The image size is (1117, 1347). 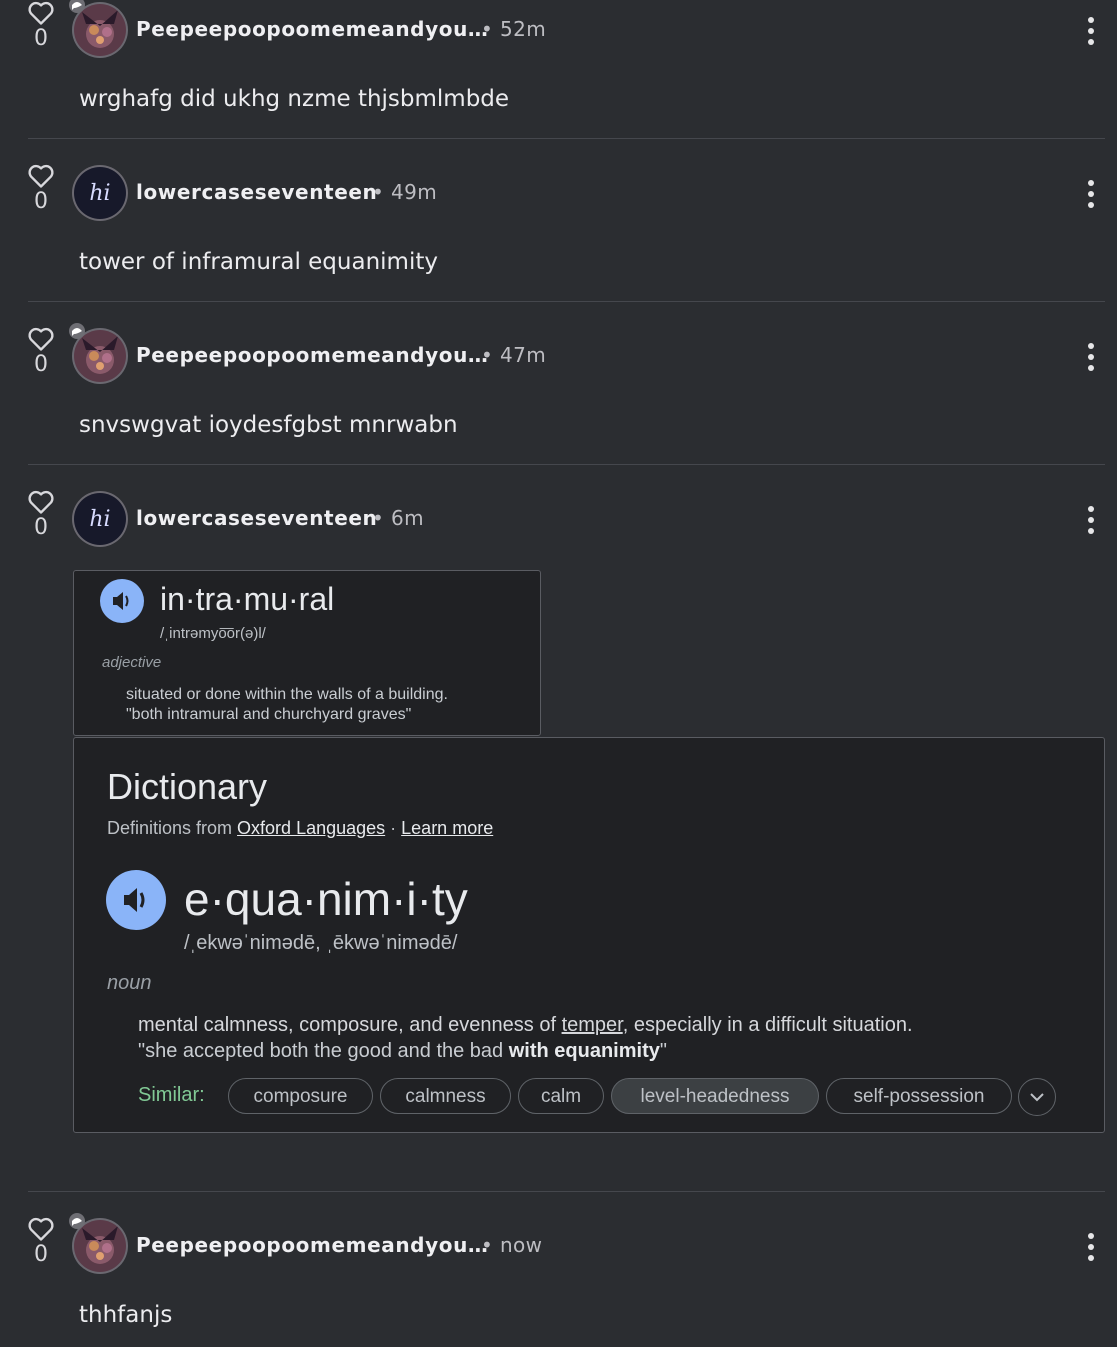 What do you see at coordinates (126, 1315) in the screenshot?
I see `post-text: thhfanjs` at bounding box center [126, 1315].